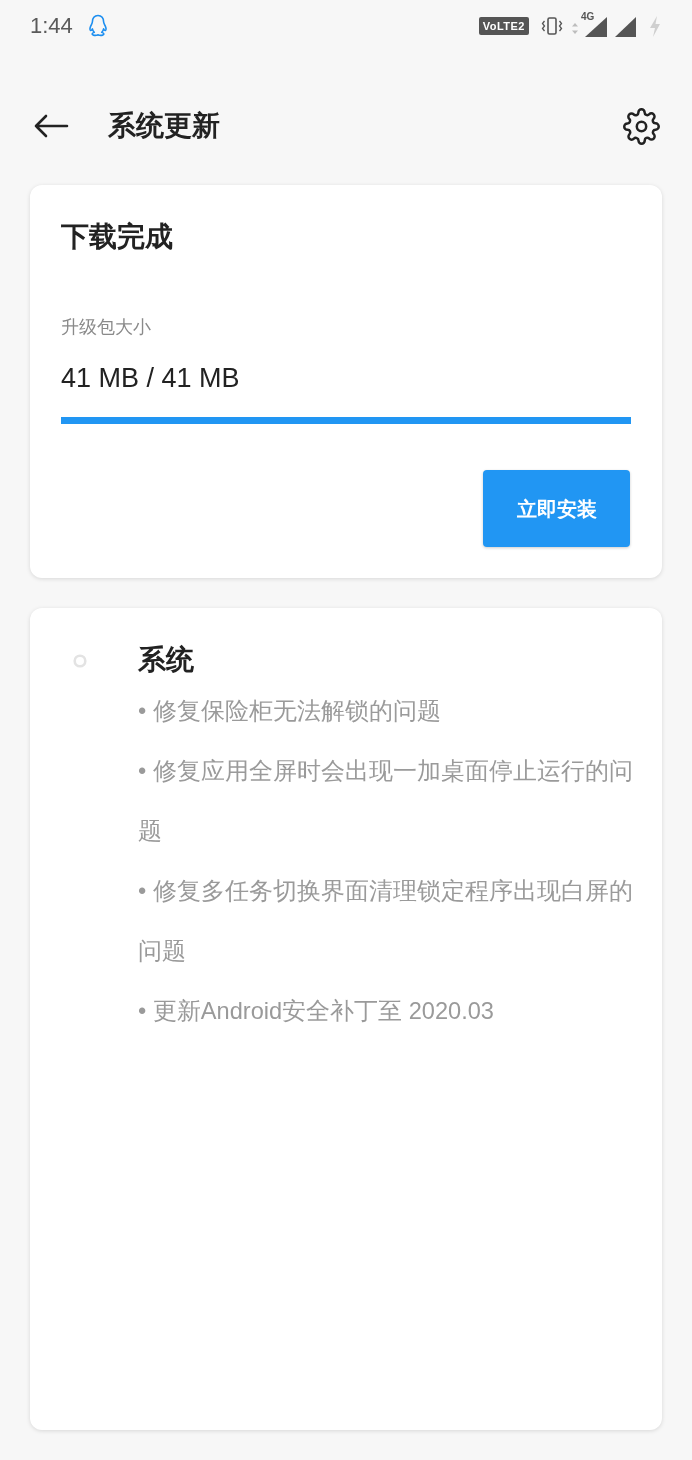 The height and width of the screenshot is (1460, 692). Describe the element at coordinates (51, 126) in the screenshot. I see `back-arrow-icon` at that location.